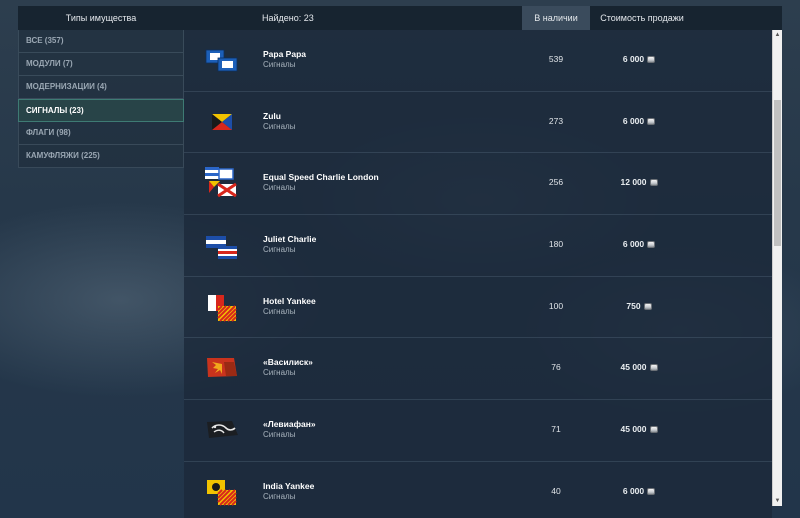  I want to click on item-price: 750, so click(639, 306).